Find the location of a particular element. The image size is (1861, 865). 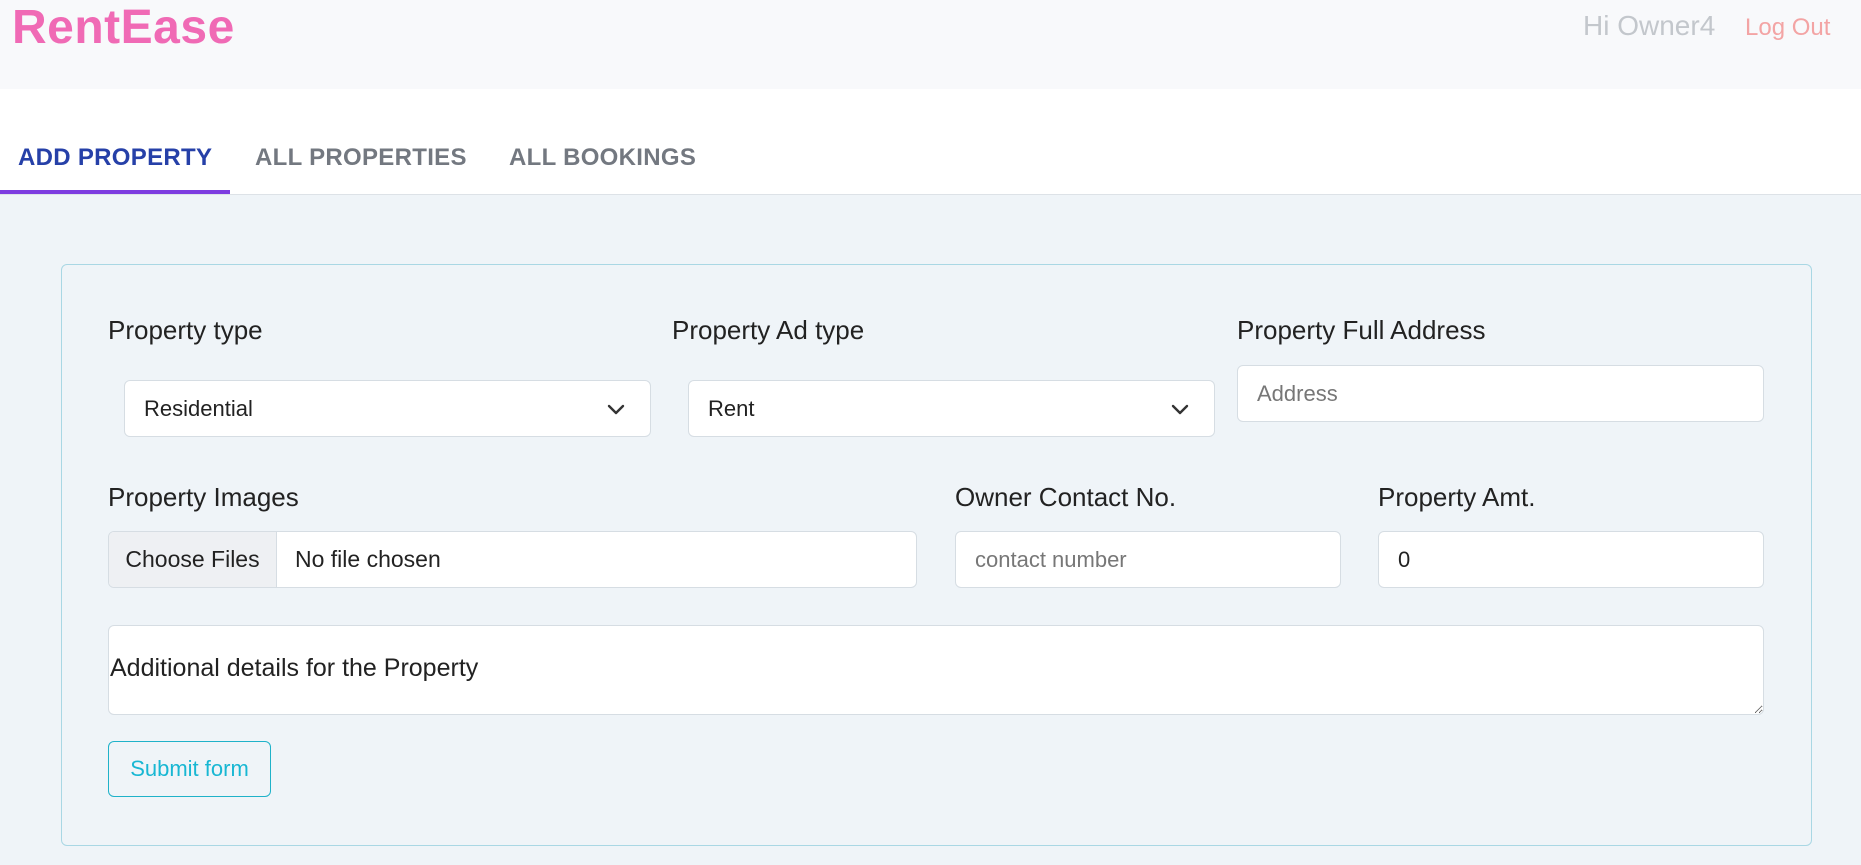

user-greeting: Hi Owner4 is located at coordinates (1649, 25).